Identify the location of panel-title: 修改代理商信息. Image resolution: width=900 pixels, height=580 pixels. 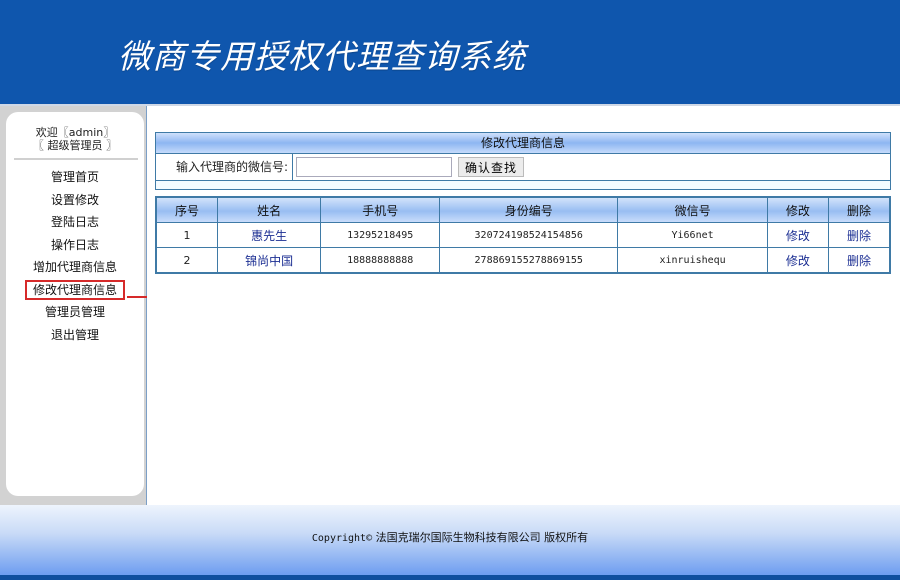
(523, 143).